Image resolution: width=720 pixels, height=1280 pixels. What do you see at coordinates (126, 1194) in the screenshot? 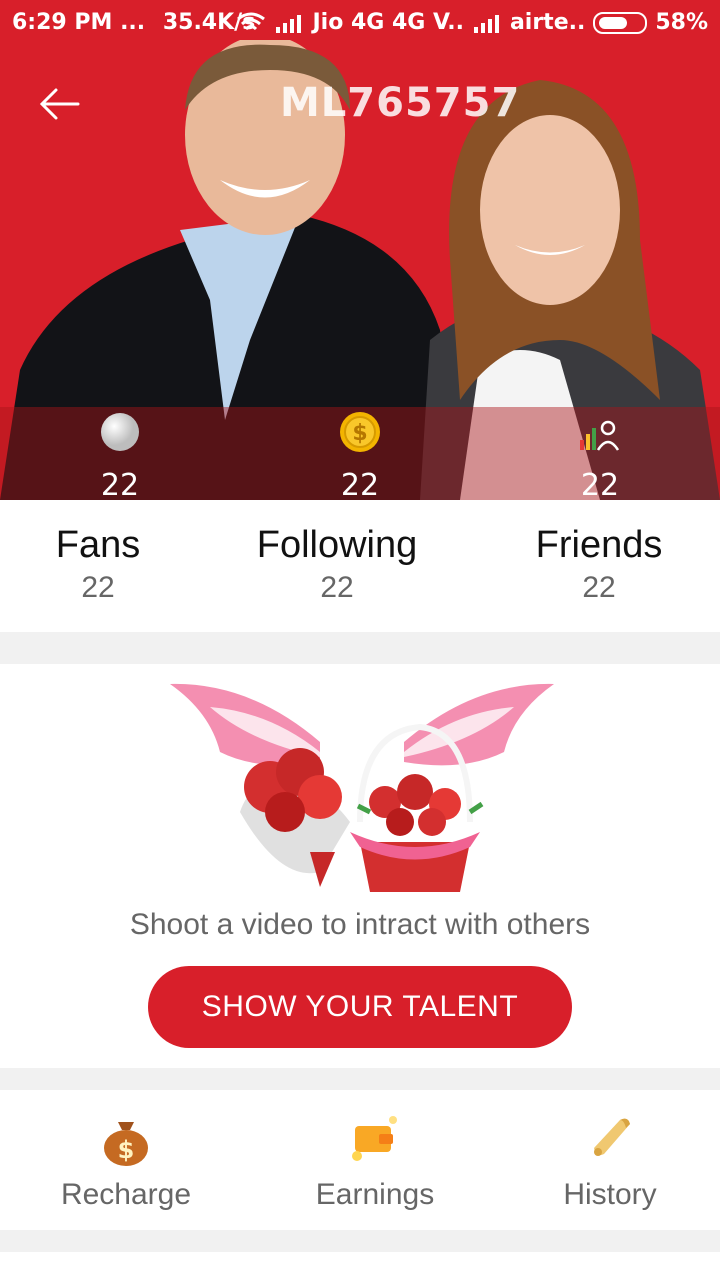
I see `recharge-label: Recharge` at bounding box center [126, 1194].